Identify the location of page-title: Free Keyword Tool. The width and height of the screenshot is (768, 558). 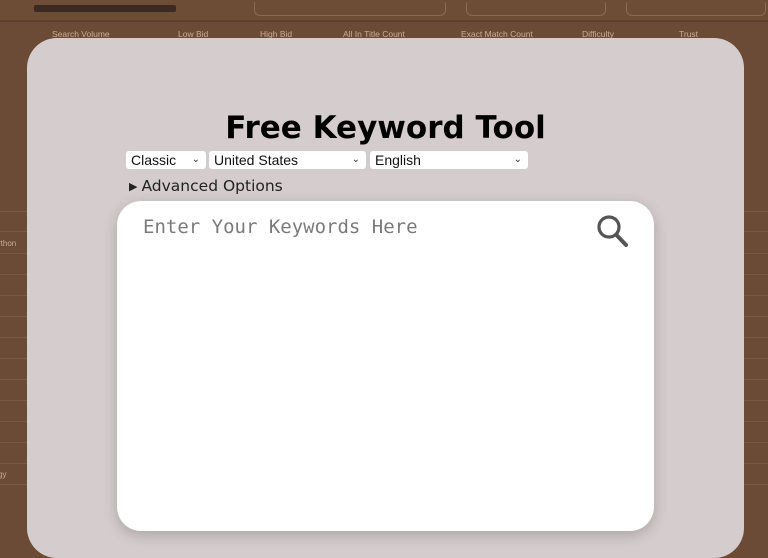
(385, 128).